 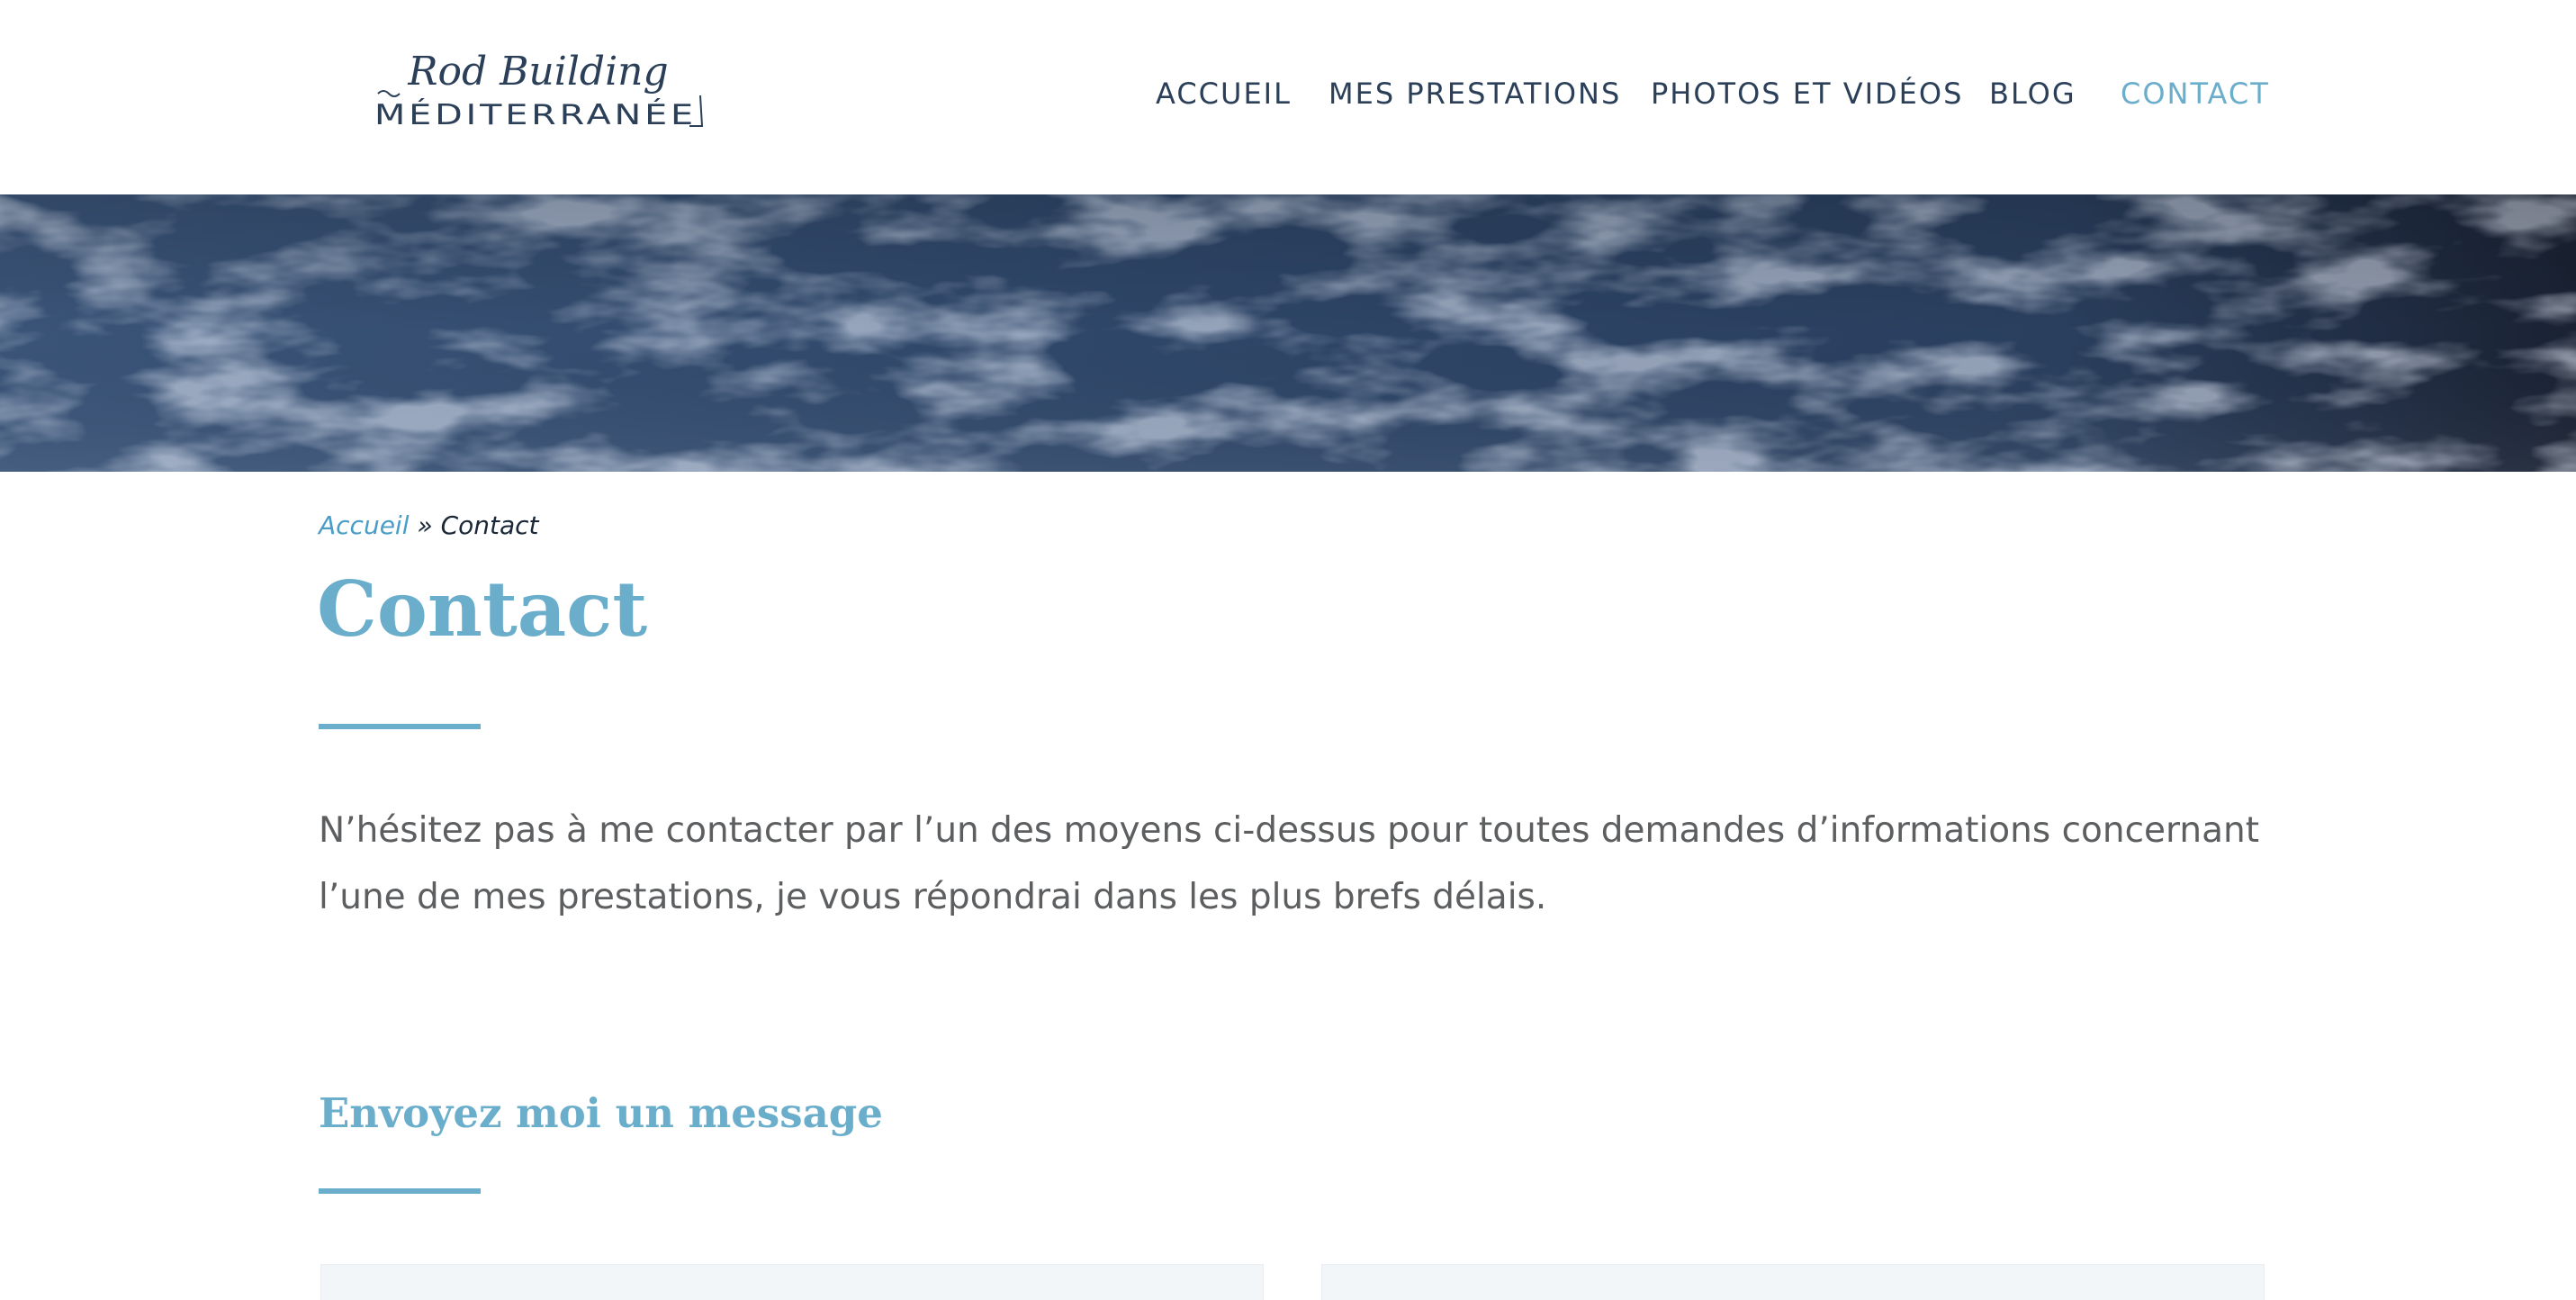 I want to click on section-underline, so click(x=400, y=1191).